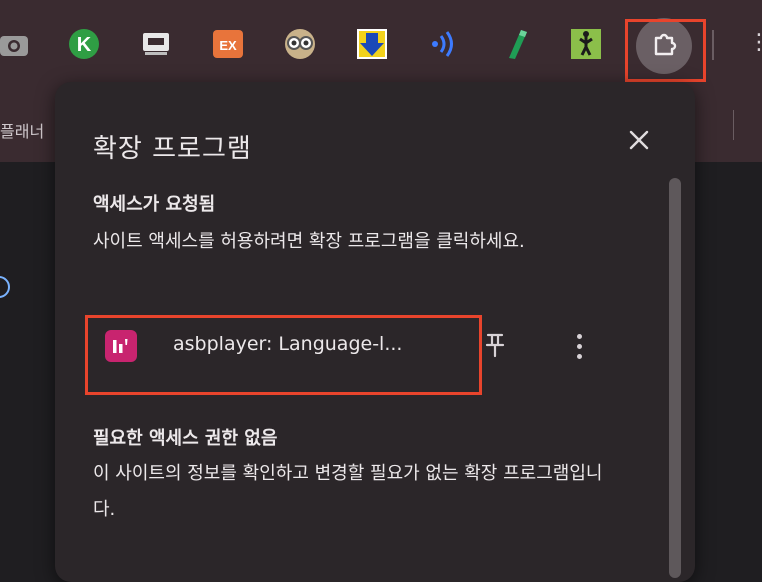  I want to click on bookmark-item: 플래너, so click(22, 130).